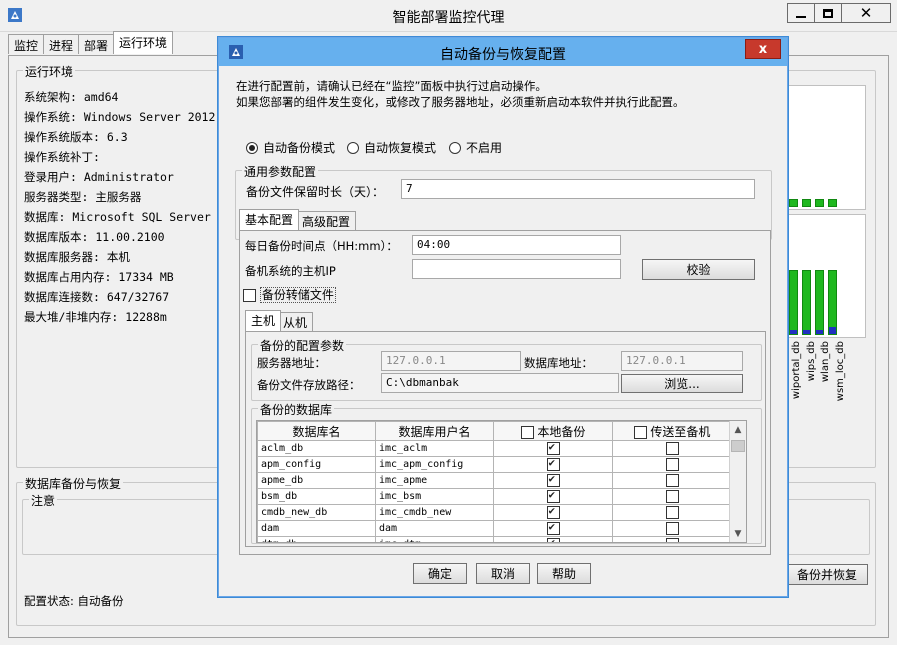 The width and height of the screenshot is (897, 645). Describe the element at coordinates (26, 44) in the screenshot. I see `tab-monitor: 监控` at that location.